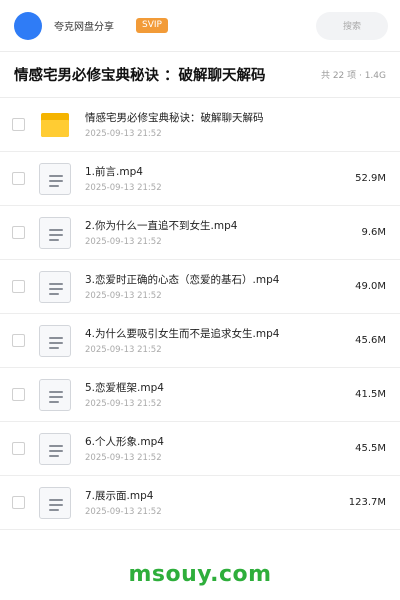 This screenshot has height=600, width=400. Describe the element at coordinates (200, 26) in the screenshot. I see `top-bar: 夸克网盘分享 SVIP 搜索` at that location.